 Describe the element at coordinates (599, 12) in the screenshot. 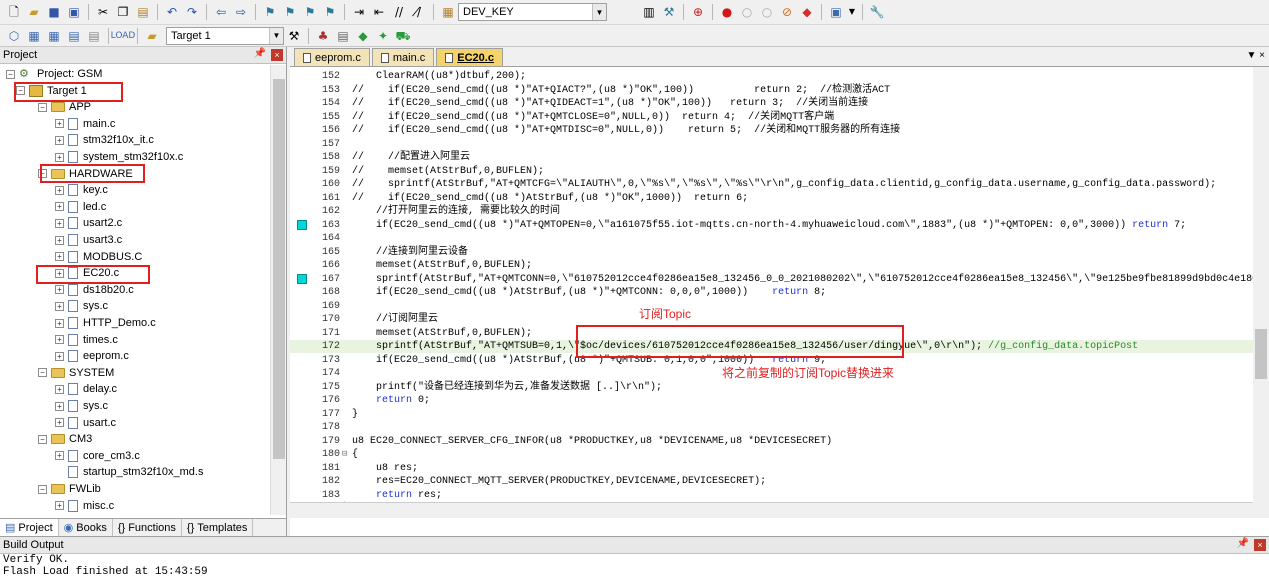

I see `find-combo-dropdown: ▼` at that location.